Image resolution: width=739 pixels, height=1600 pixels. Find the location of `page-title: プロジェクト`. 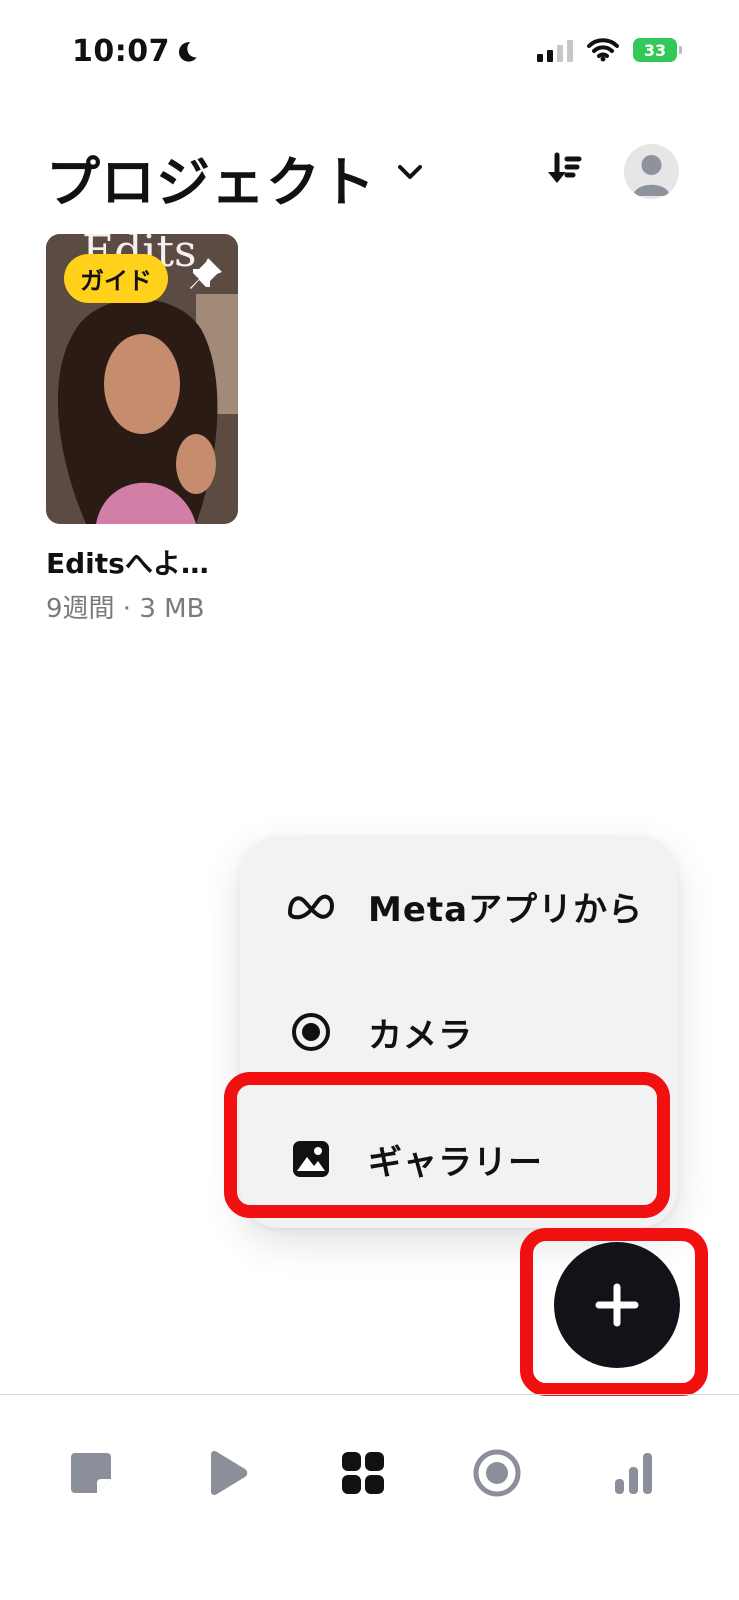

page-title: プロジェクト is located at coordinates (211, 177).